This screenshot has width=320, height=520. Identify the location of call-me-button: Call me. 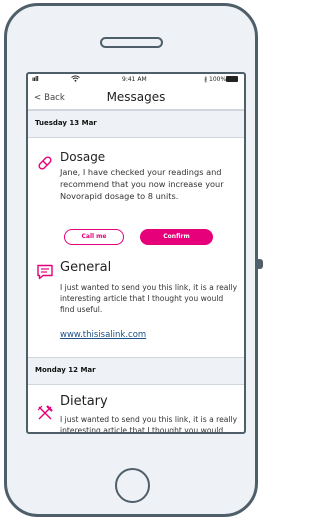
(94, 237).